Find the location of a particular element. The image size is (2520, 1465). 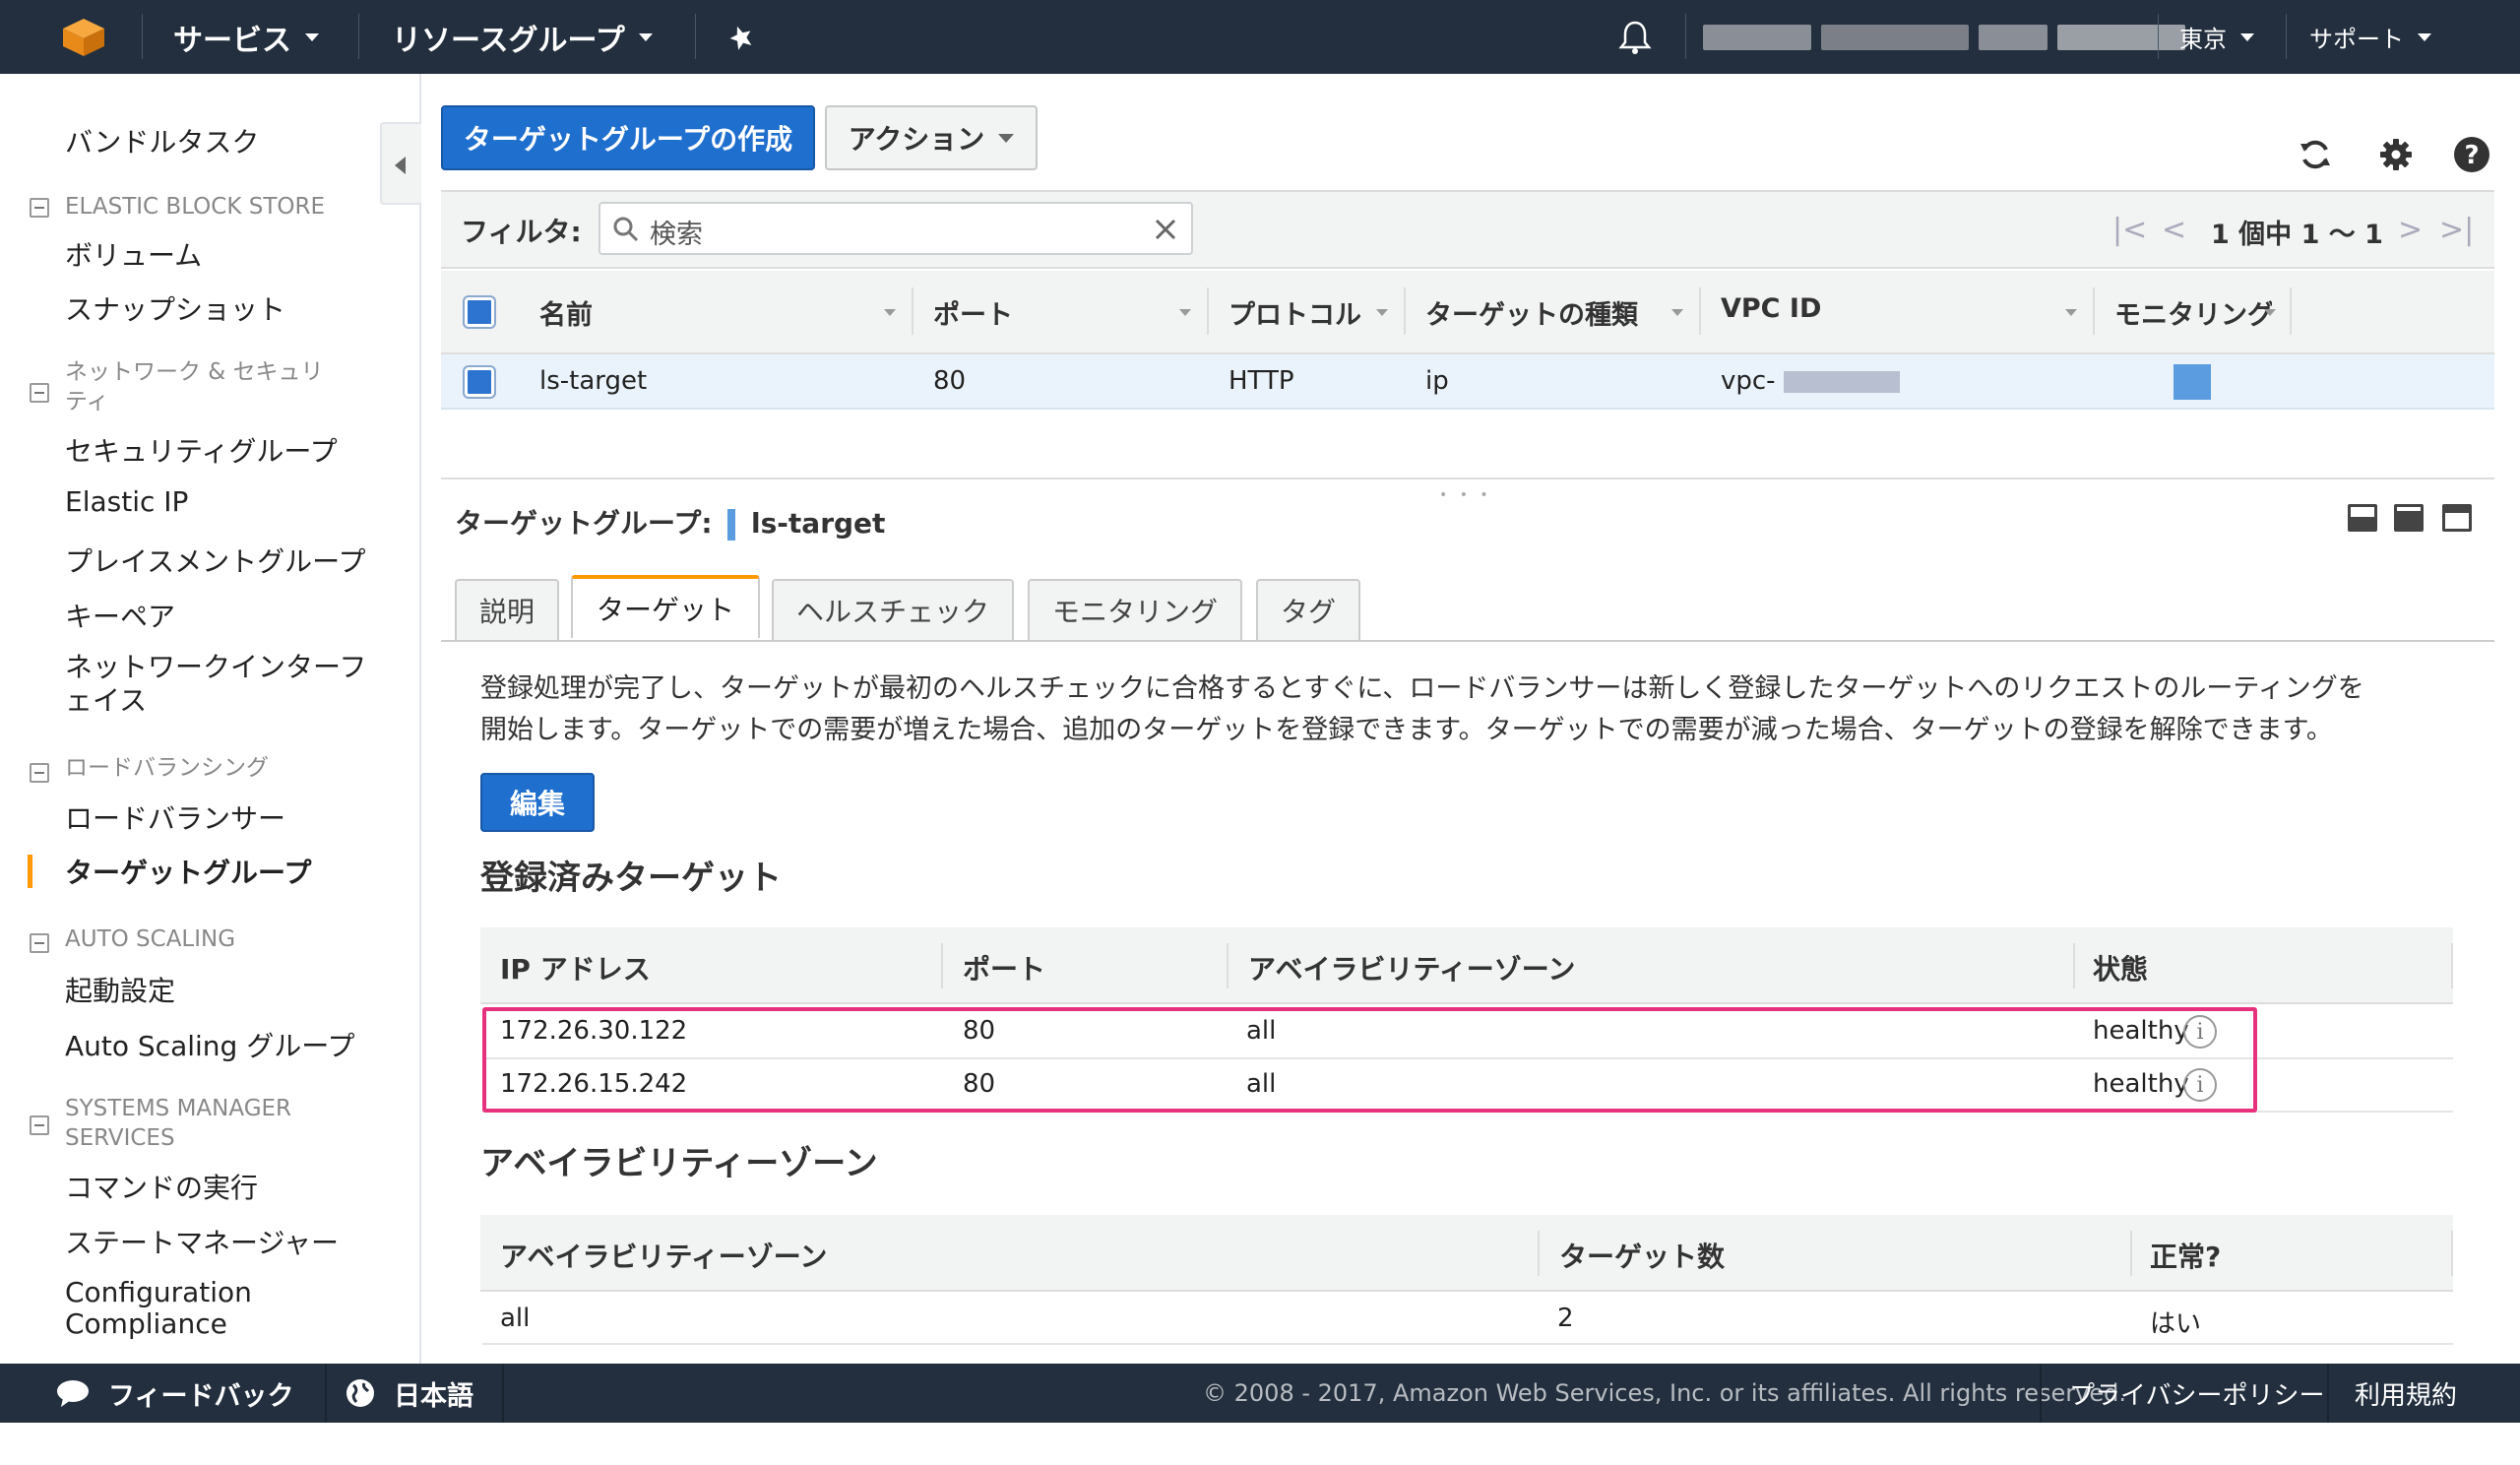

column-header-monitoring: モニタリング is located at coordinates (2193, 312).